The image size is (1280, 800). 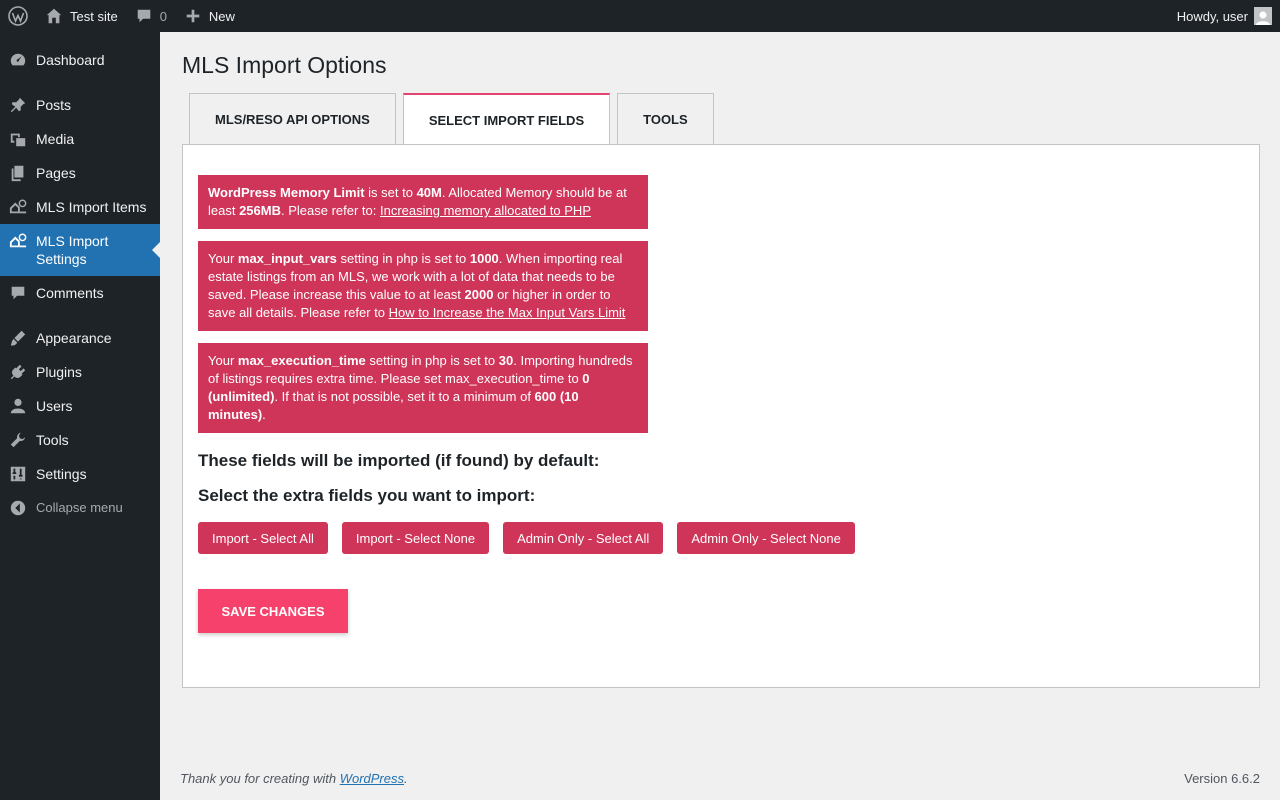 I want to click on my-account-menu: Howdy, user, so click(x=1224, y=16).